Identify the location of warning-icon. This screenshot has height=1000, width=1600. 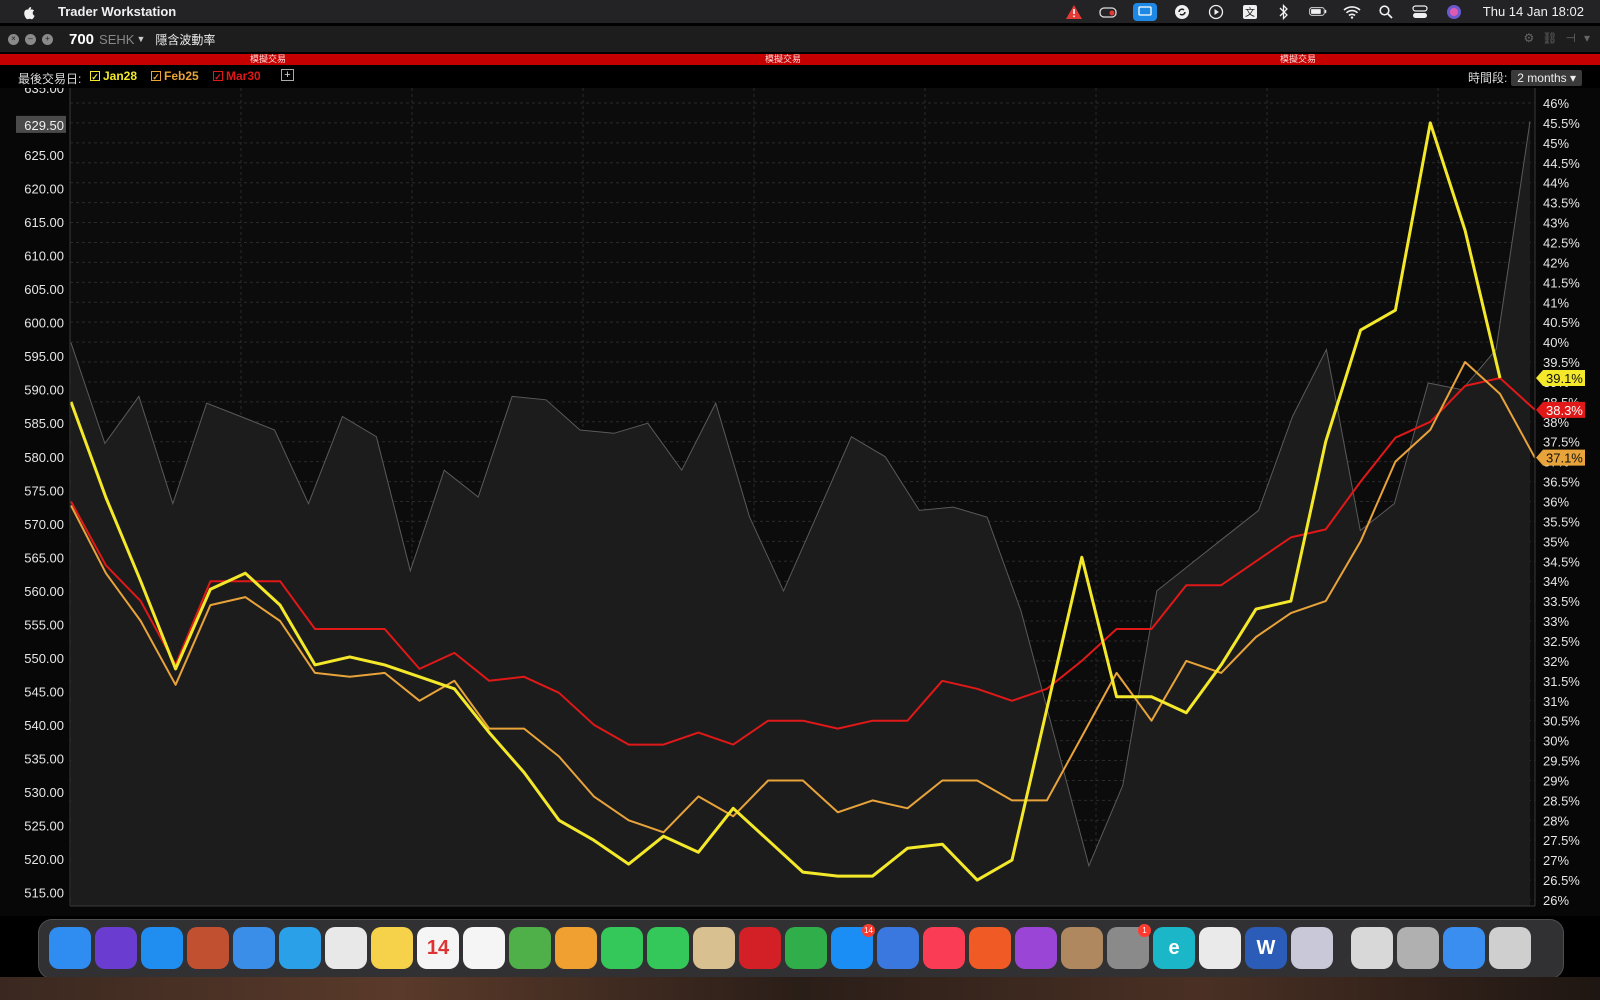
(1074, 12).